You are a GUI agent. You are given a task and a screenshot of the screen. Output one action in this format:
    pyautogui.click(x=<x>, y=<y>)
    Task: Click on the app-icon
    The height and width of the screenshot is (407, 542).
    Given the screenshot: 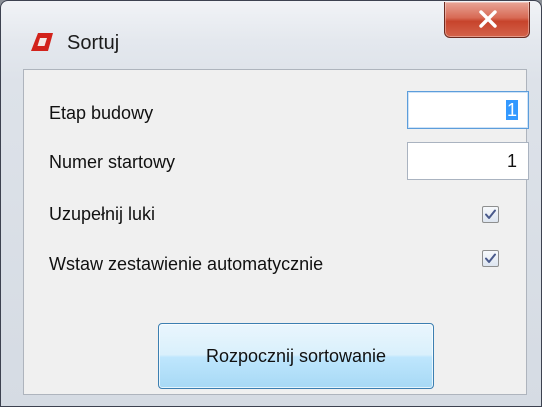 What is the action you would take?
    pyautogui.click(x=42, y=42)
    